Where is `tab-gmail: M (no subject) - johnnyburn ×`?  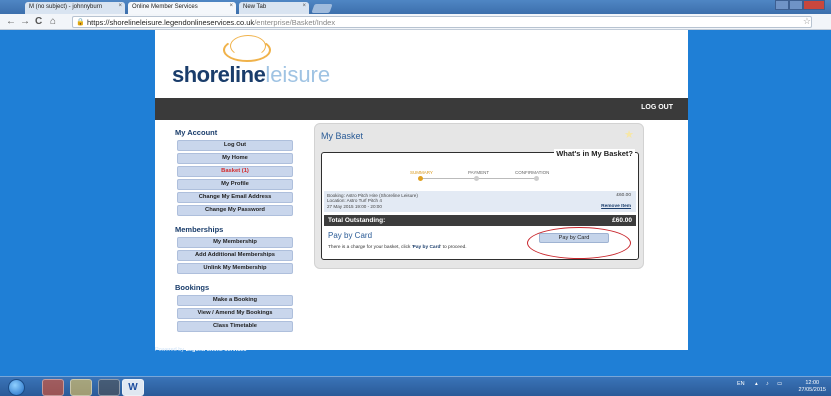
tab-gmail: M (no subject) - johnnyburn × is located at coordinates (75, 8).